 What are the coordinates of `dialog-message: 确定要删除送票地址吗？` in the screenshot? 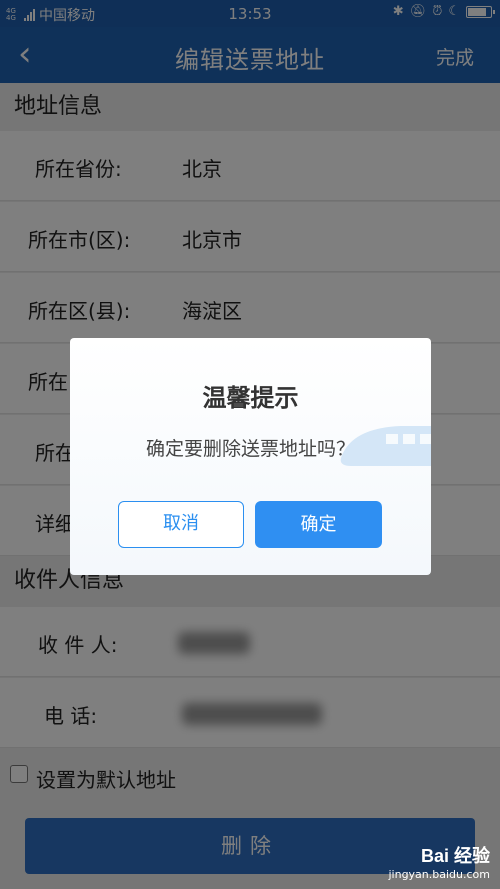 It's located at (250, 449).